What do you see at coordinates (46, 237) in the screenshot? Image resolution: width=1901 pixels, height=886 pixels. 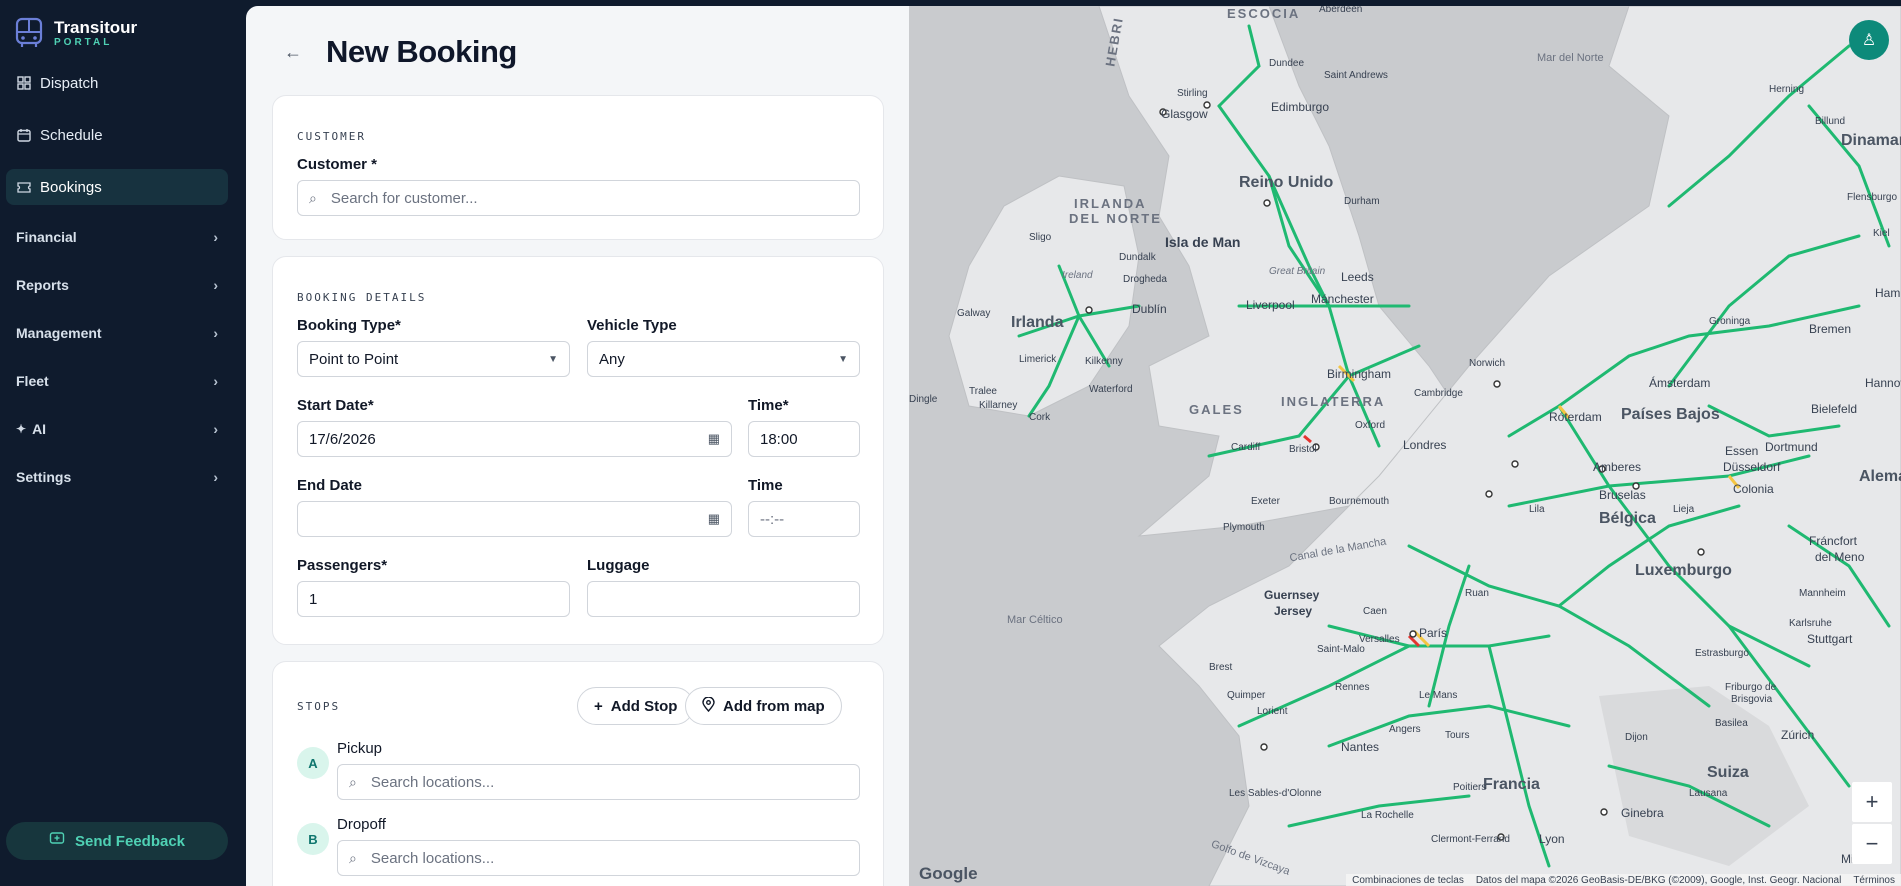 I see `sidebar-group-label: Financial` at bounding box center [46, 237].